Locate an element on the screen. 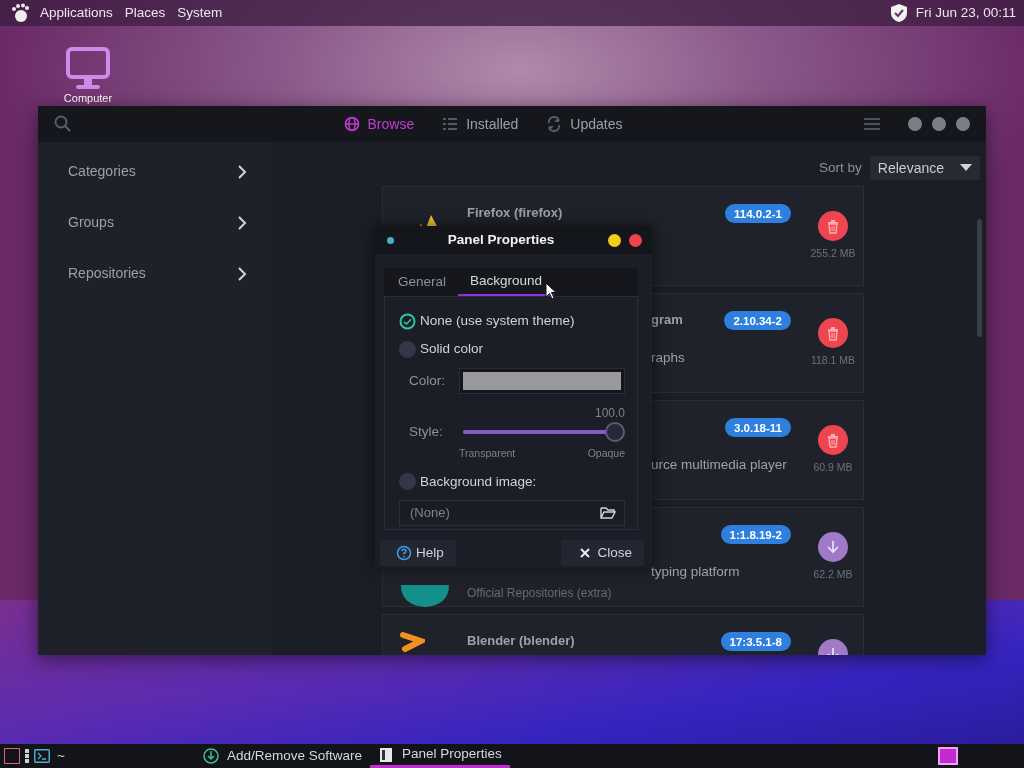  package-name: Blender (blender) is located at coordinates (521, 641).